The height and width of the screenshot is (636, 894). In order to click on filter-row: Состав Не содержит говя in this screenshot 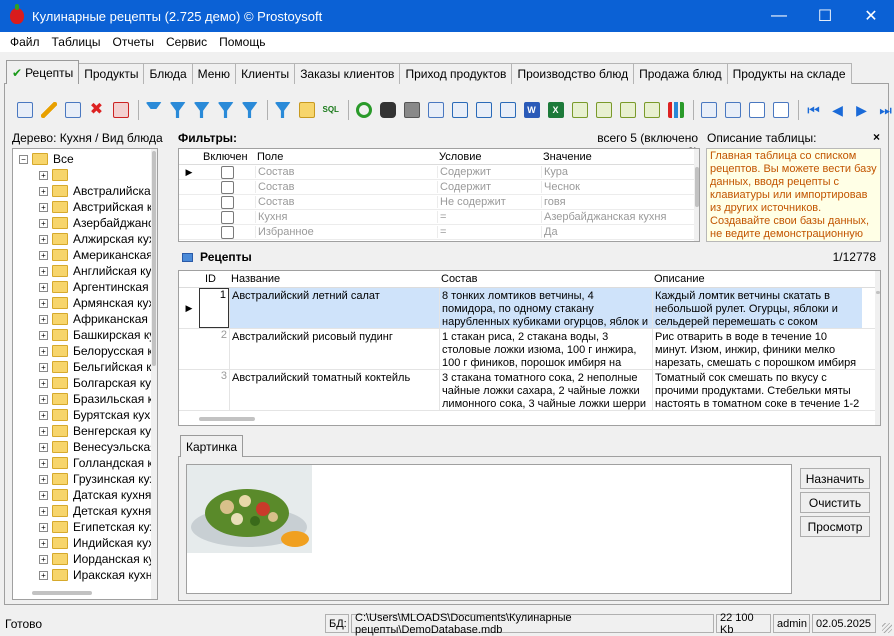, I will do `click(439, 202)`.